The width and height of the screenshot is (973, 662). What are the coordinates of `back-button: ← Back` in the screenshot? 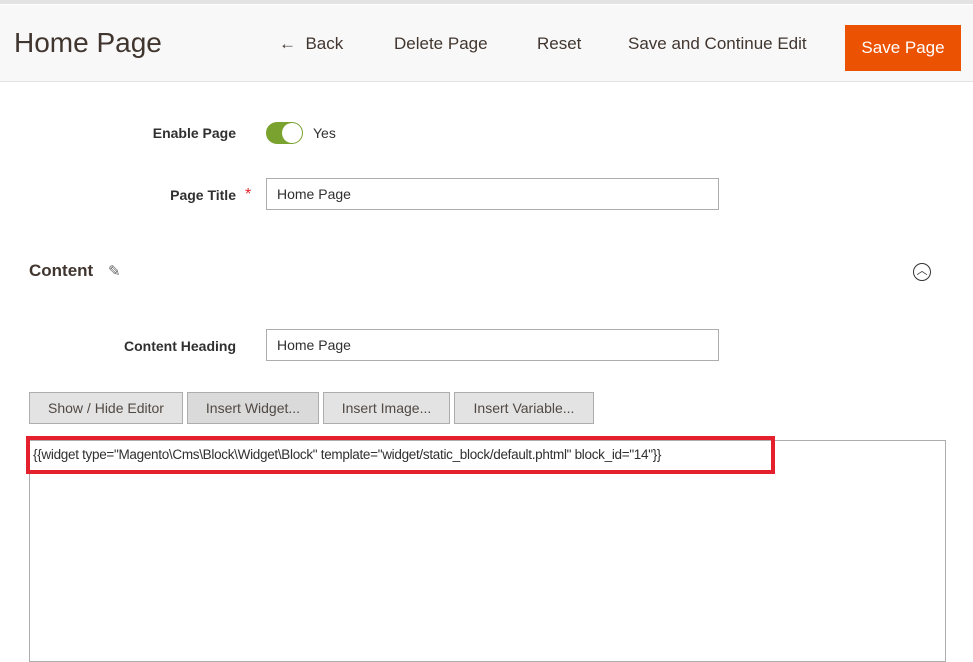 It's located at (311, 44).